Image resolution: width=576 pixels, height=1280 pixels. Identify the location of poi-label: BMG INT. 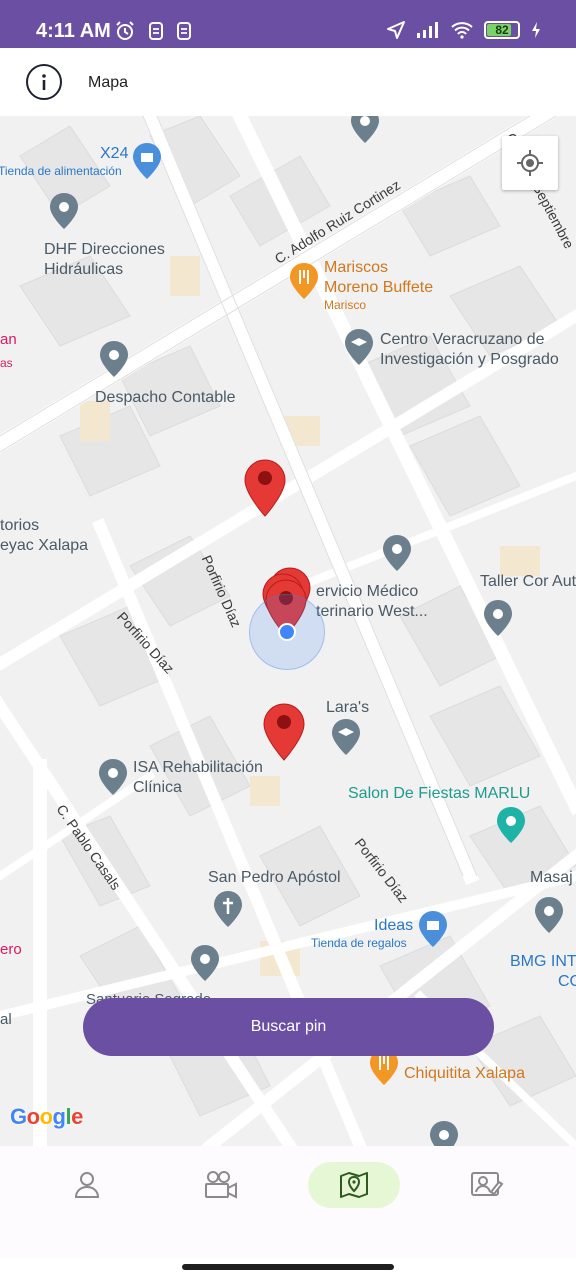
(543, 962).